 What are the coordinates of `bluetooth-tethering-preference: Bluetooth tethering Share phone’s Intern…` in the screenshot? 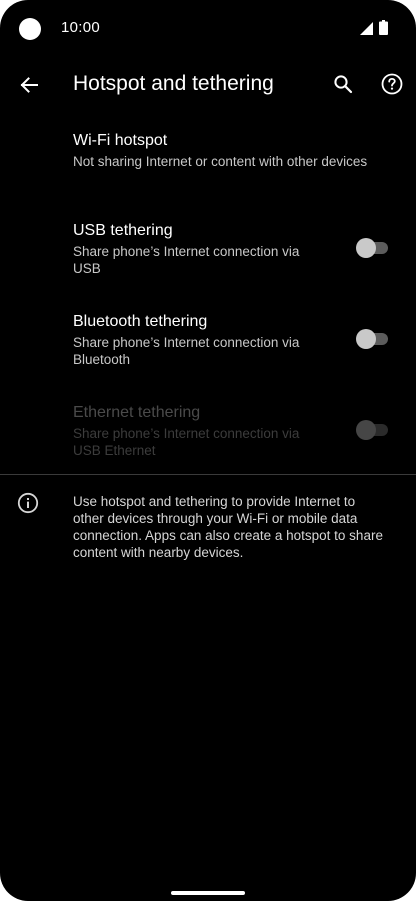 It's located at (208, 343).